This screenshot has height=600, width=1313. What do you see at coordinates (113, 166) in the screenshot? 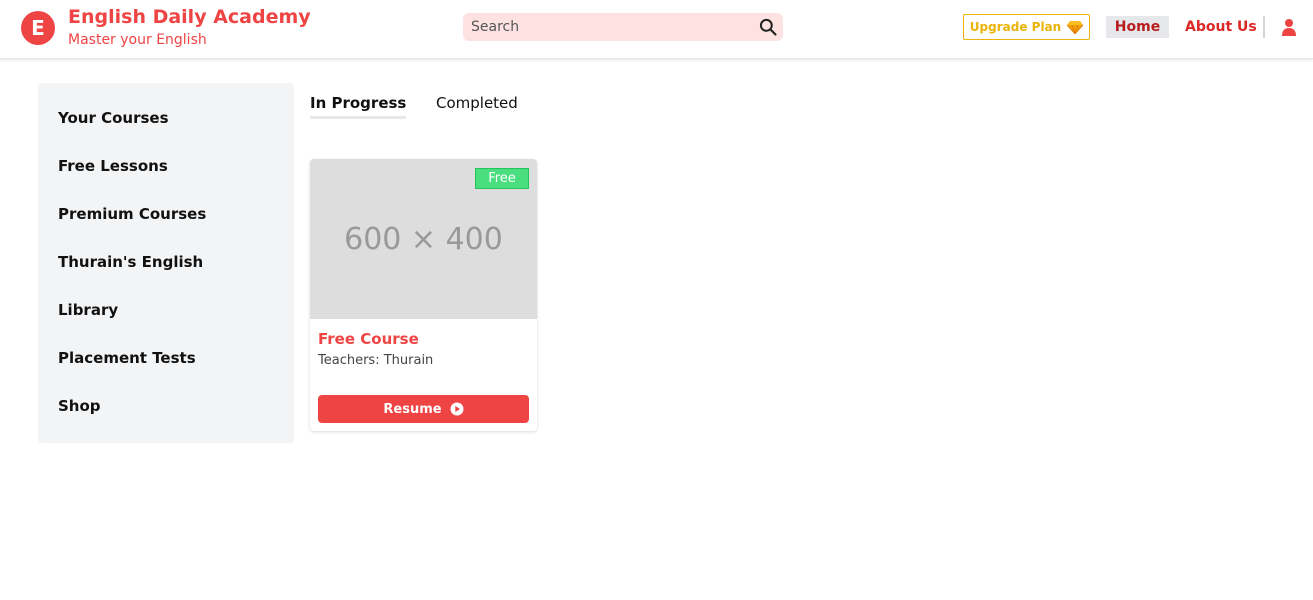
I see `sidebar-item-free-lessons: Free Lessons` at bounding box center [113, 166].